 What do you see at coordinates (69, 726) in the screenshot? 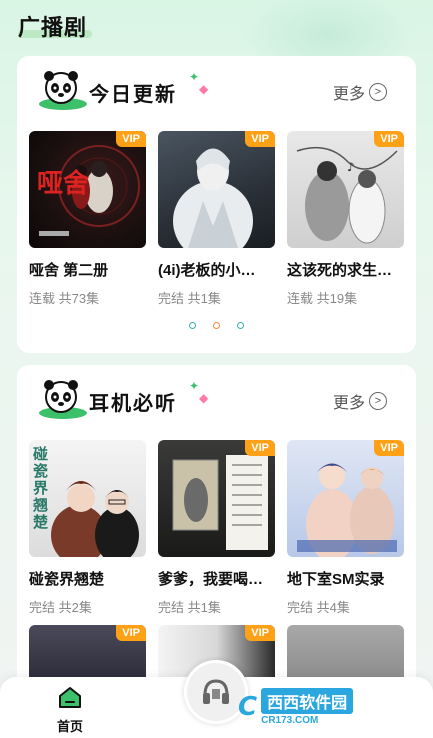
I see `nav-home-label: 首页` at bounding box center [69, 726].